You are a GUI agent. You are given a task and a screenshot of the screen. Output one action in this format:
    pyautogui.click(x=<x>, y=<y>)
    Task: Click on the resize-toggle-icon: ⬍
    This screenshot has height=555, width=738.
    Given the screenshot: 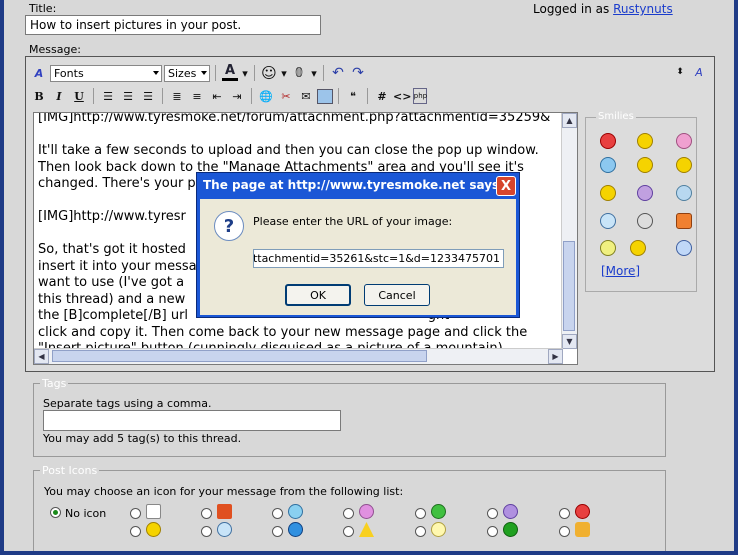 What is the action you would take?
    pyautogui.click(x=680, y=72)
    